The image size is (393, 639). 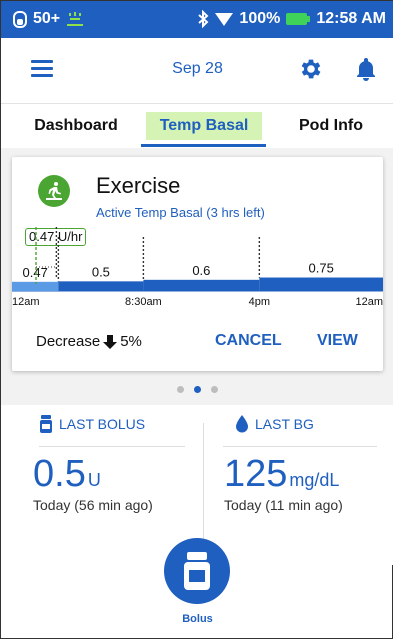 I want to click on last-bg-unit: mg/dL, so click(x=314, y=480).